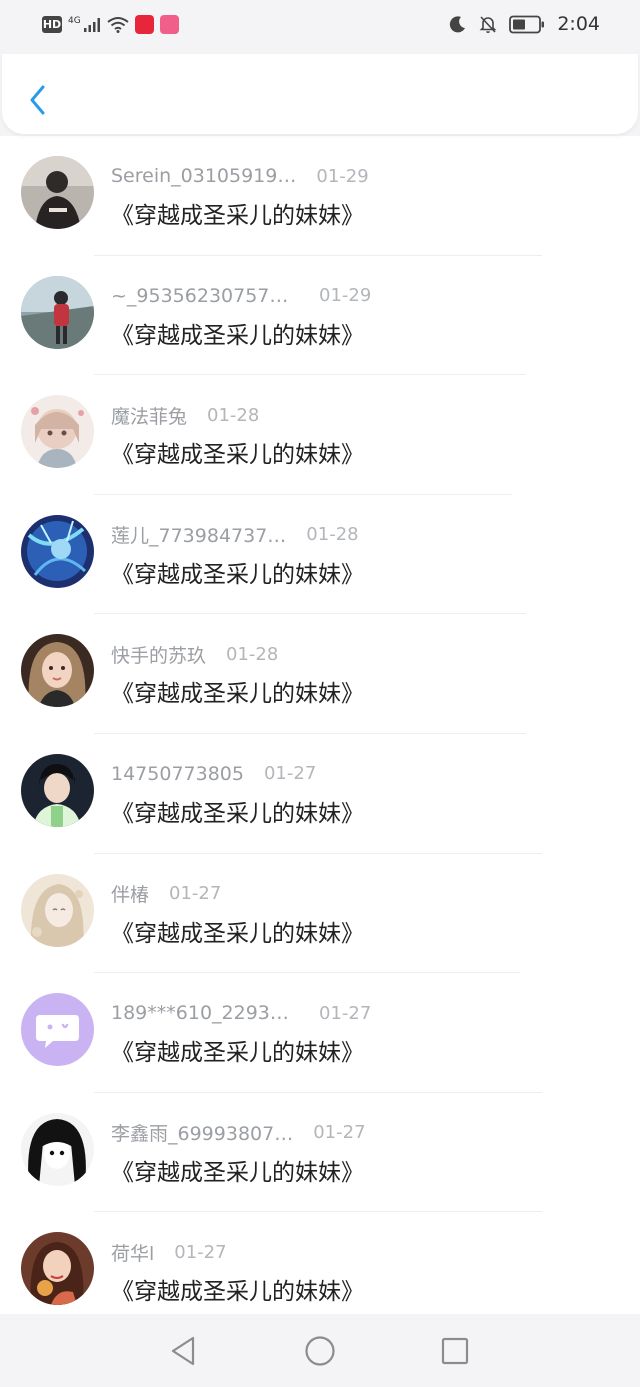  I want to click on list-item: 李鑫雨_69993807… 01-27 《穿越成圣采儿的妹妹》, so click(320, 1153).